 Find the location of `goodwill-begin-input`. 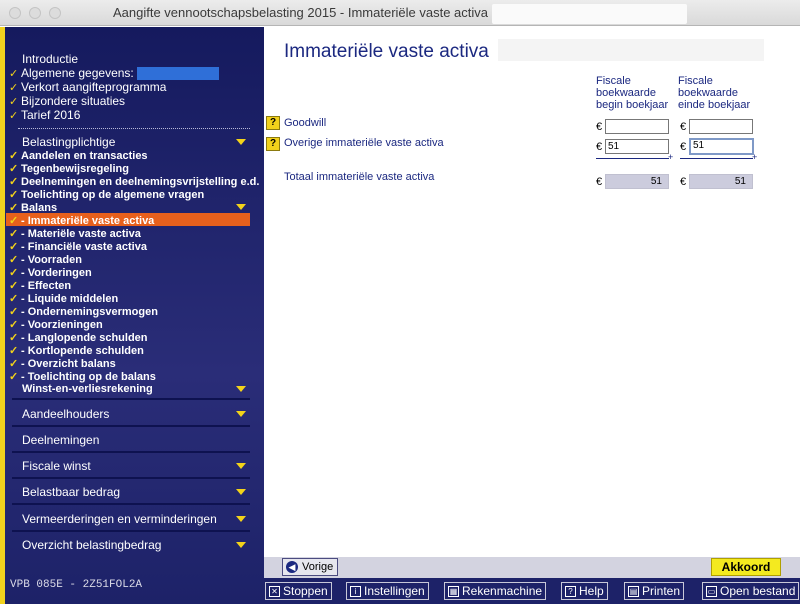

goodwill-begin-input is located at coordinates (637, 126).